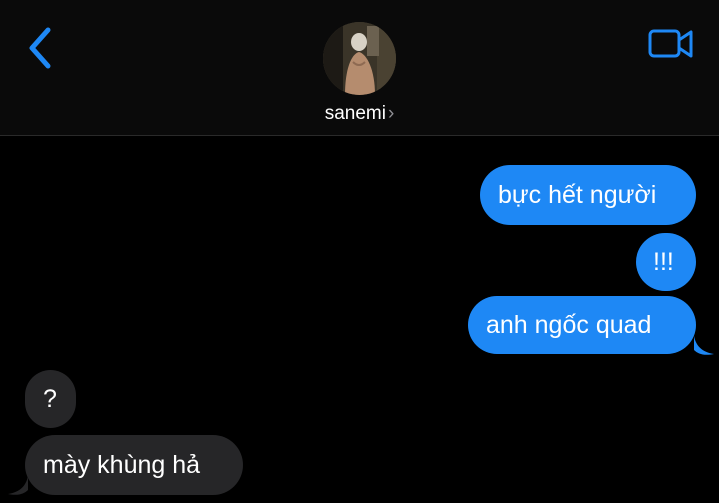 The height and width of the screenshot is (503, 719). I want to click on message-text: !!!, so click(663, 262).